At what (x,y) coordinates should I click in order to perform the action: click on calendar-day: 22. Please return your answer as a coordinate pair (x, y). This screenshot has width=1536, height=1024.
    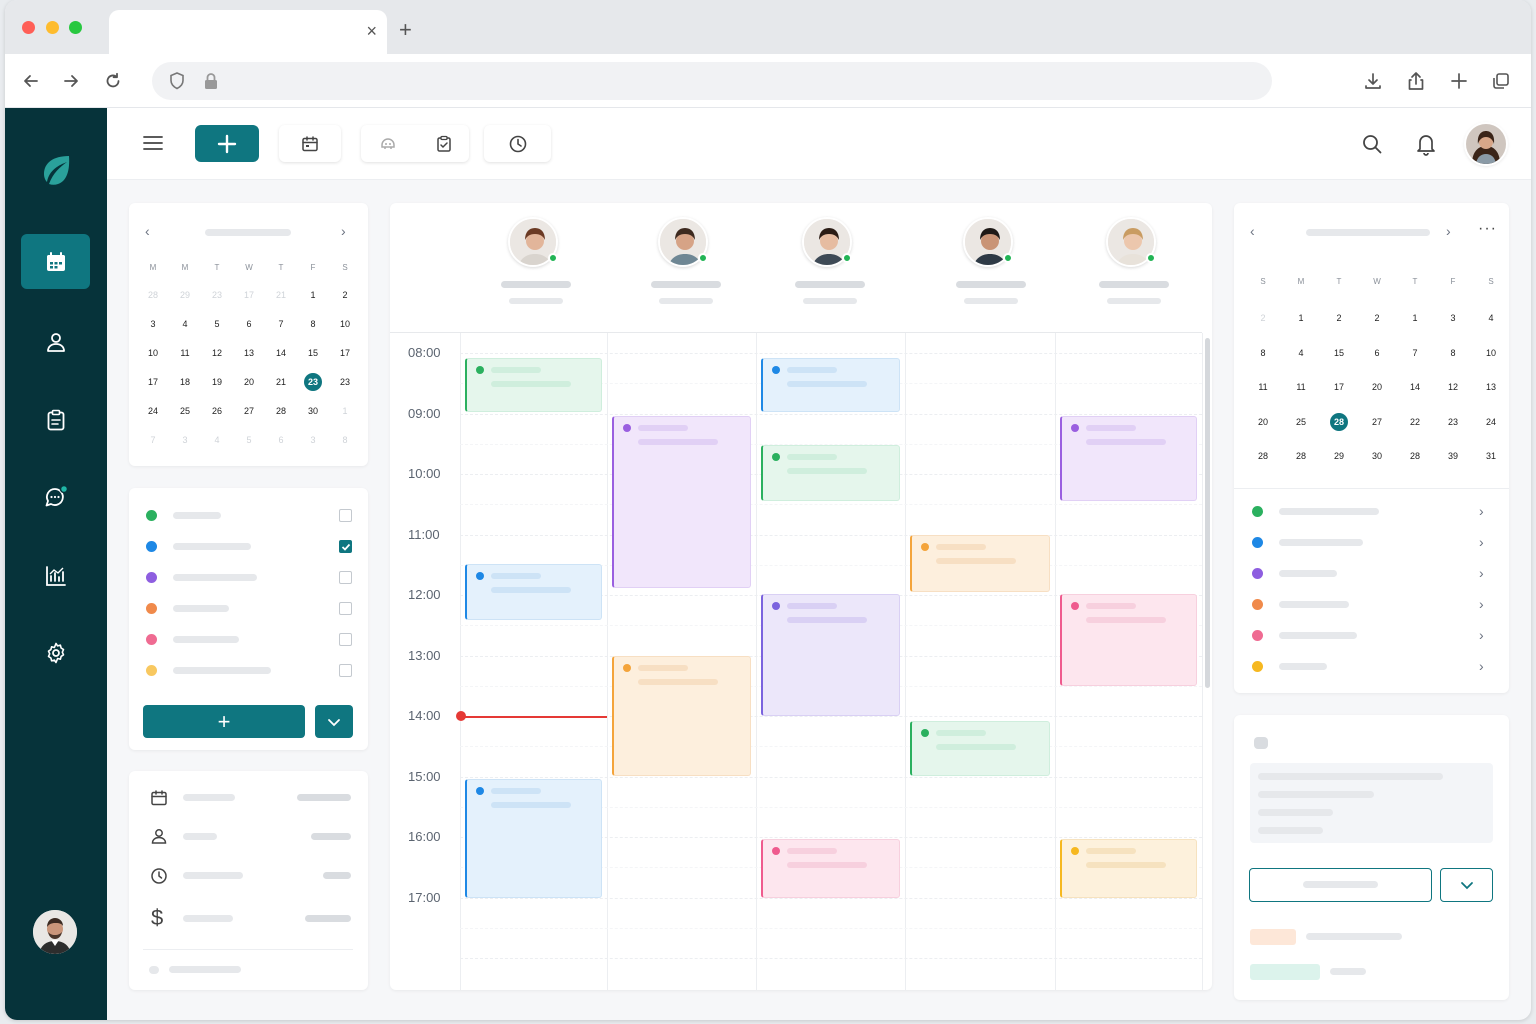
    Looking at the image, I should click on (1415, 422).